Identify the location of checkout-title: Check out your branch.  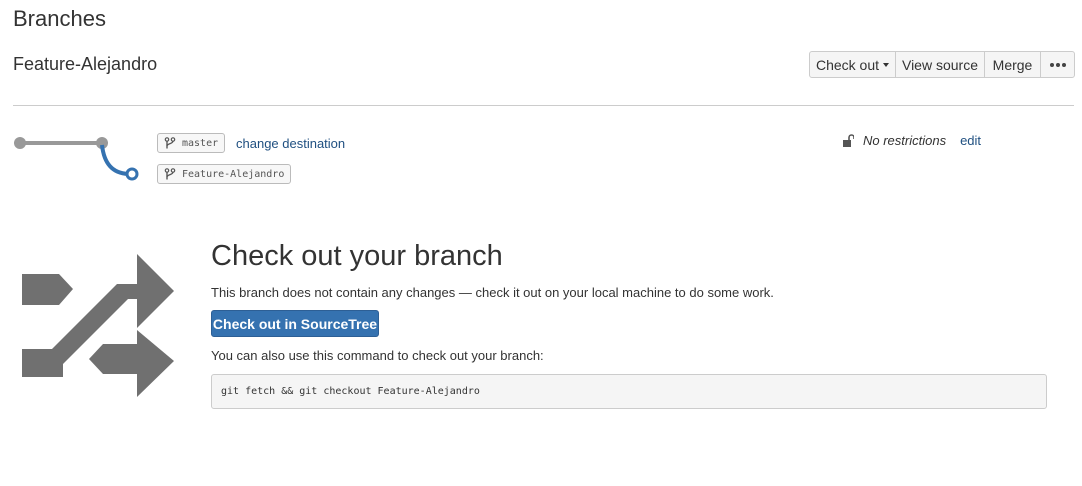
(357, 256).